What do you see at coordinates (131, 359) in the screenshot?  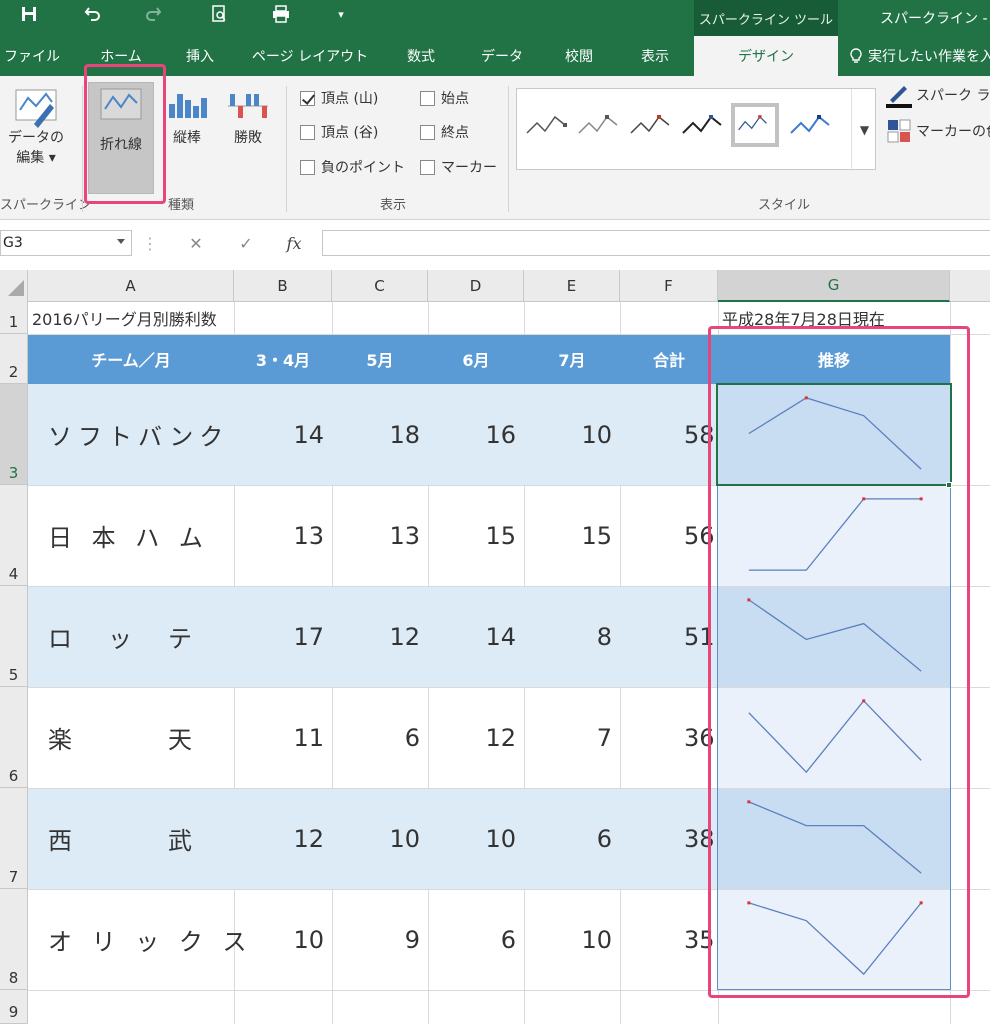 I see `header-team-month: チーム／月` at bounding box center [131, 359].